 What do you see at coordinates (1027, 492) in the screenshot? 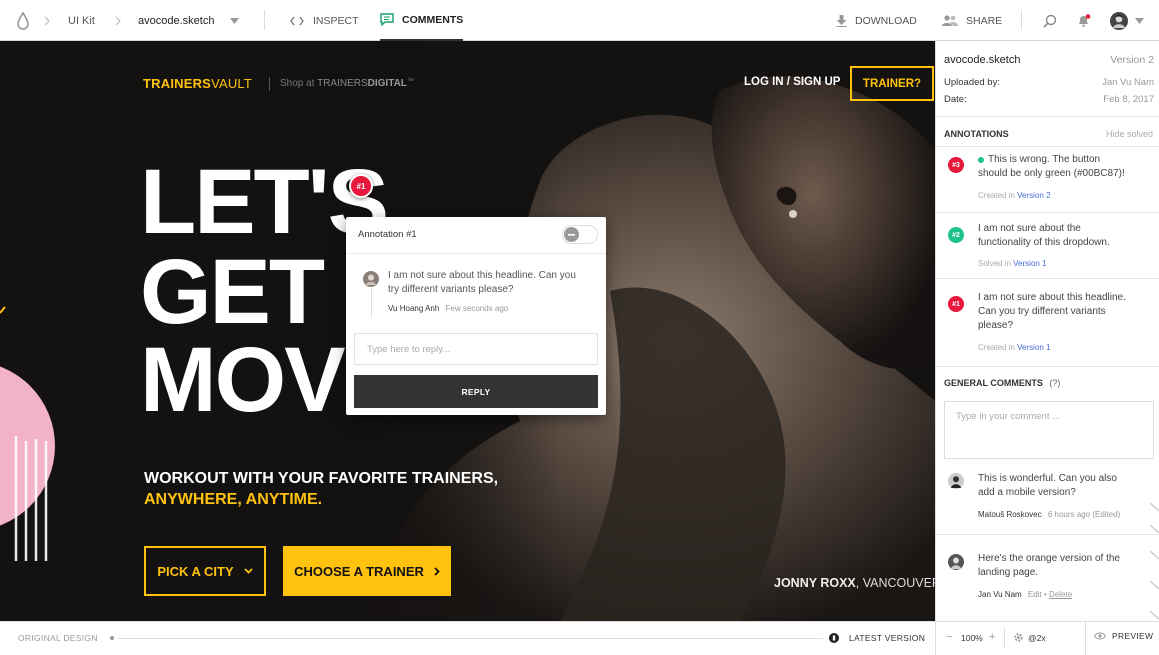
I see `comment-text-line-2: add a mobile version?` at bounding box center [1027, 492].